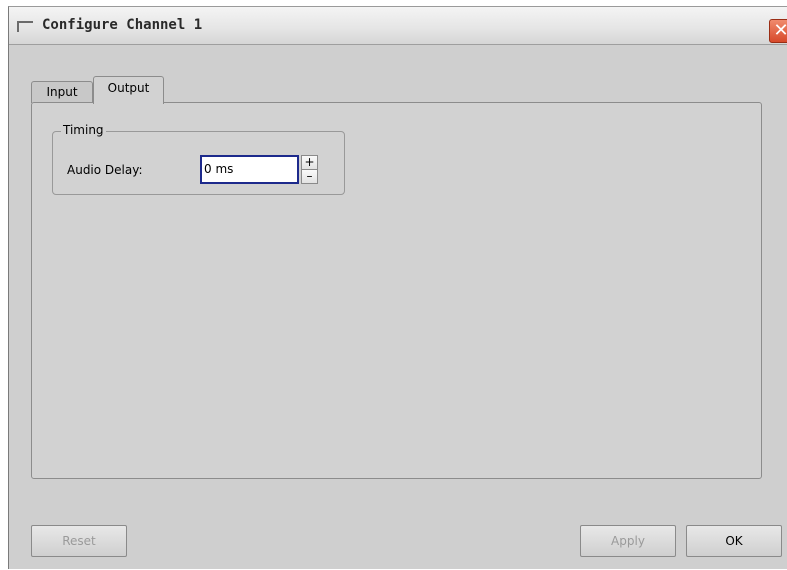 Image resolution: width=787 pixels, height=570 pixels. What do you see at coordinates (309, 176) in the screenshot?
I see `audio-delay-decrement-button: –` at bounding box center [309, 176].